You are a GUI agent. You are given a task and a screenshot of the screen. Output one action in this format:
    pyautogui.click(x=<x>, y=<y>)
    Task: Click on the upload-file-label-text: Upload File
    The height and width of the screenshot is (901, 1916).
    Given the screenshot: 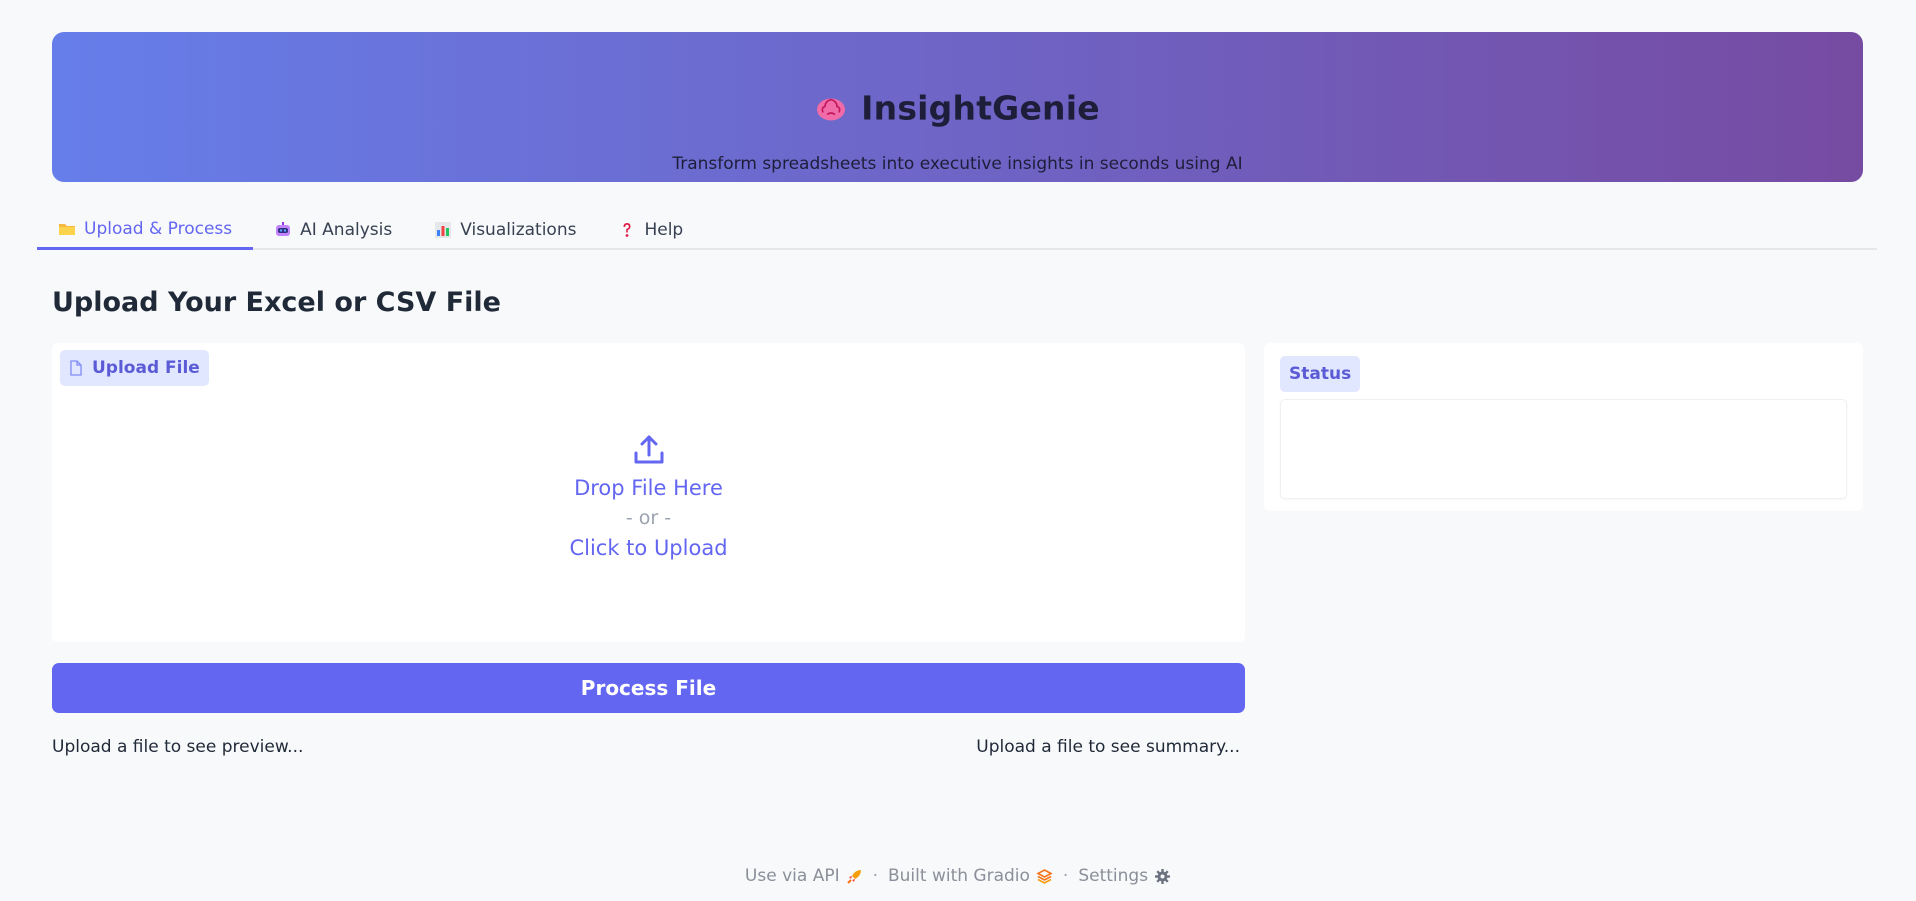 What is the action you would take?
    pyautogui.click(x=146, y=368)
    